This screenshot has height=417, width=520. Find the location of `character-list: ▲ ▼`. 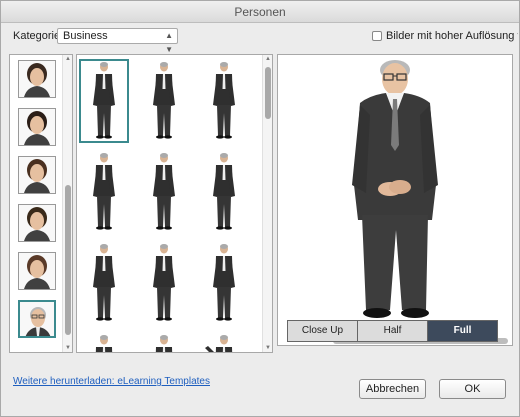

character-list: ▲ ▼ is located at coordinates (41, 203).